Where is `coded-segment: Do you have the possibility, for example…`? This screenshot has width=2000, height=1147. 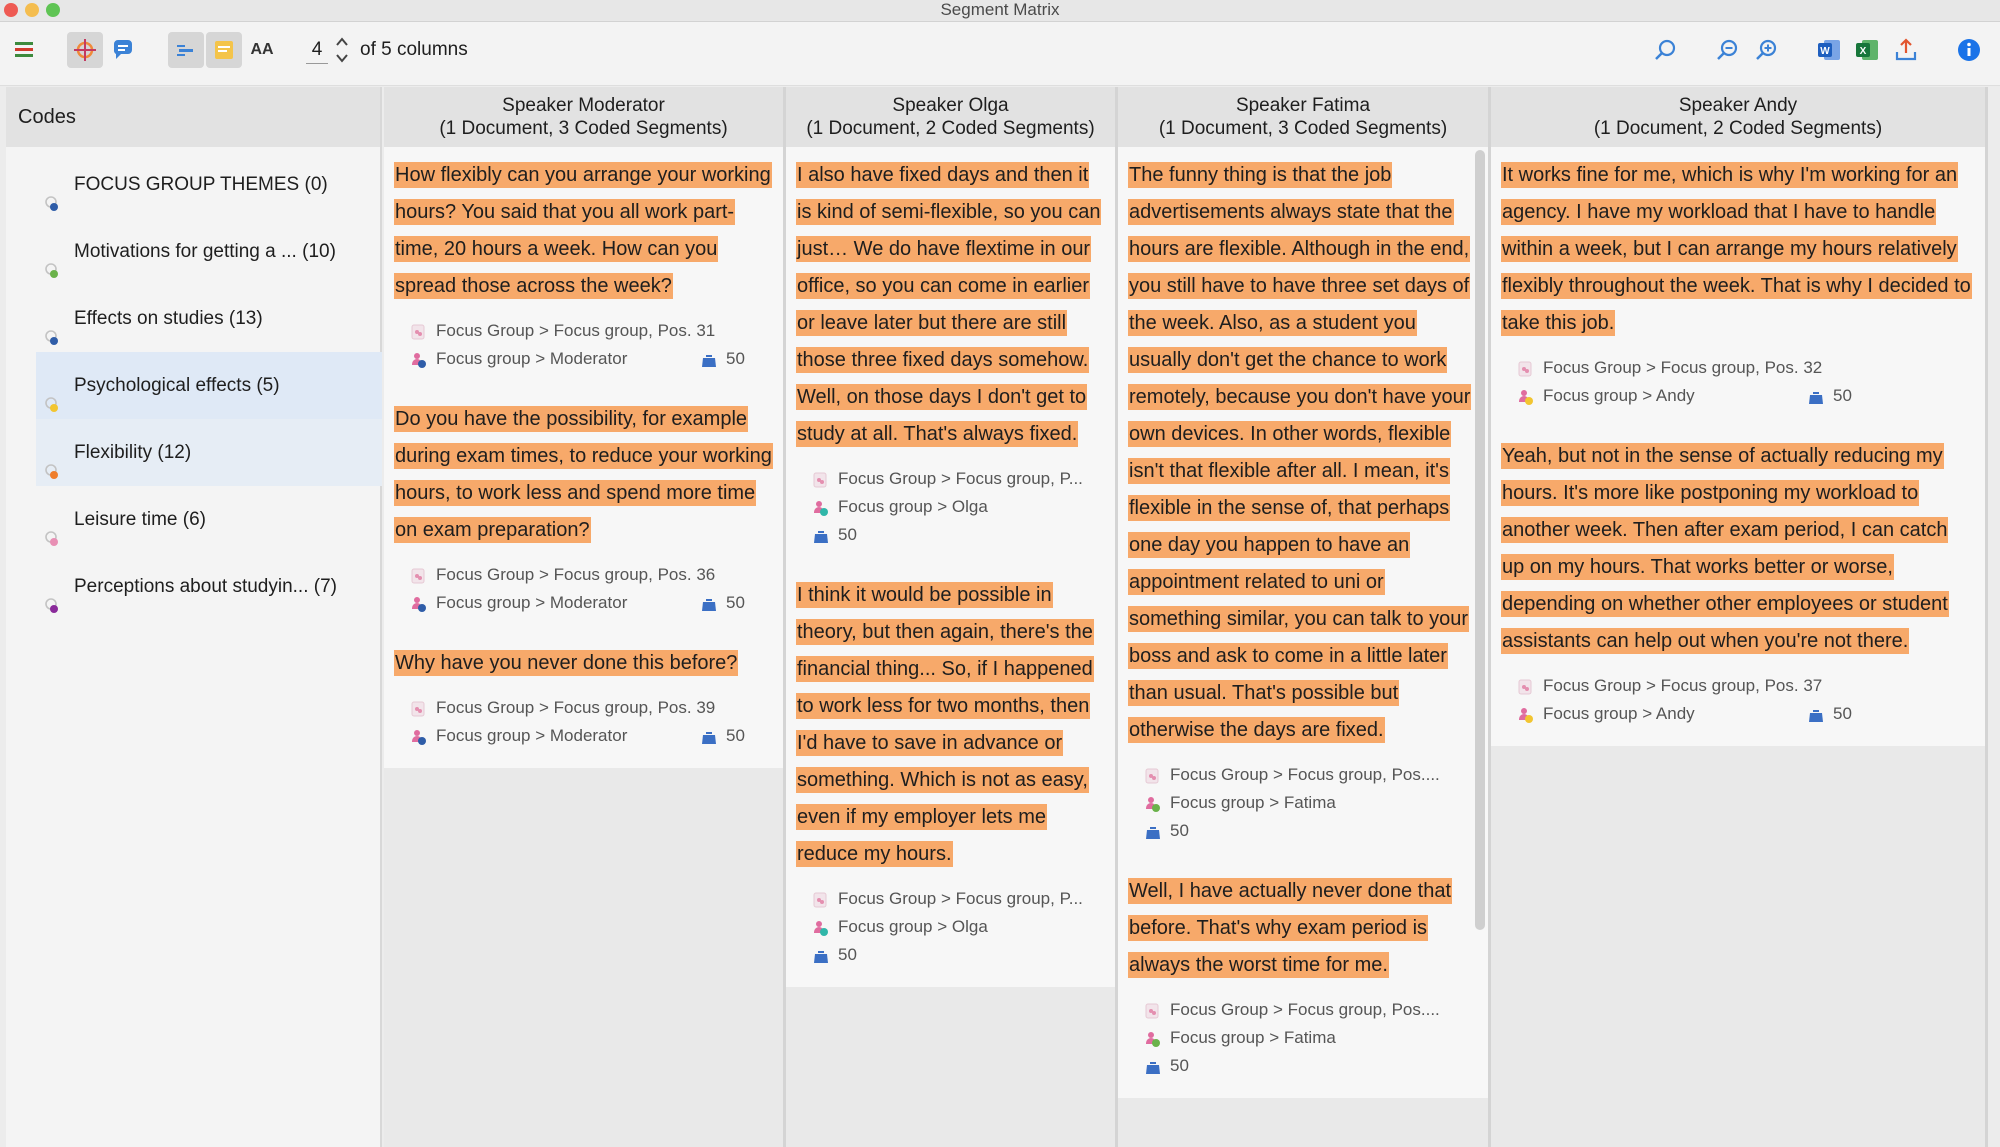
coded-segment: Do you have the possibility, for example… is located at coordinates (583, 513).